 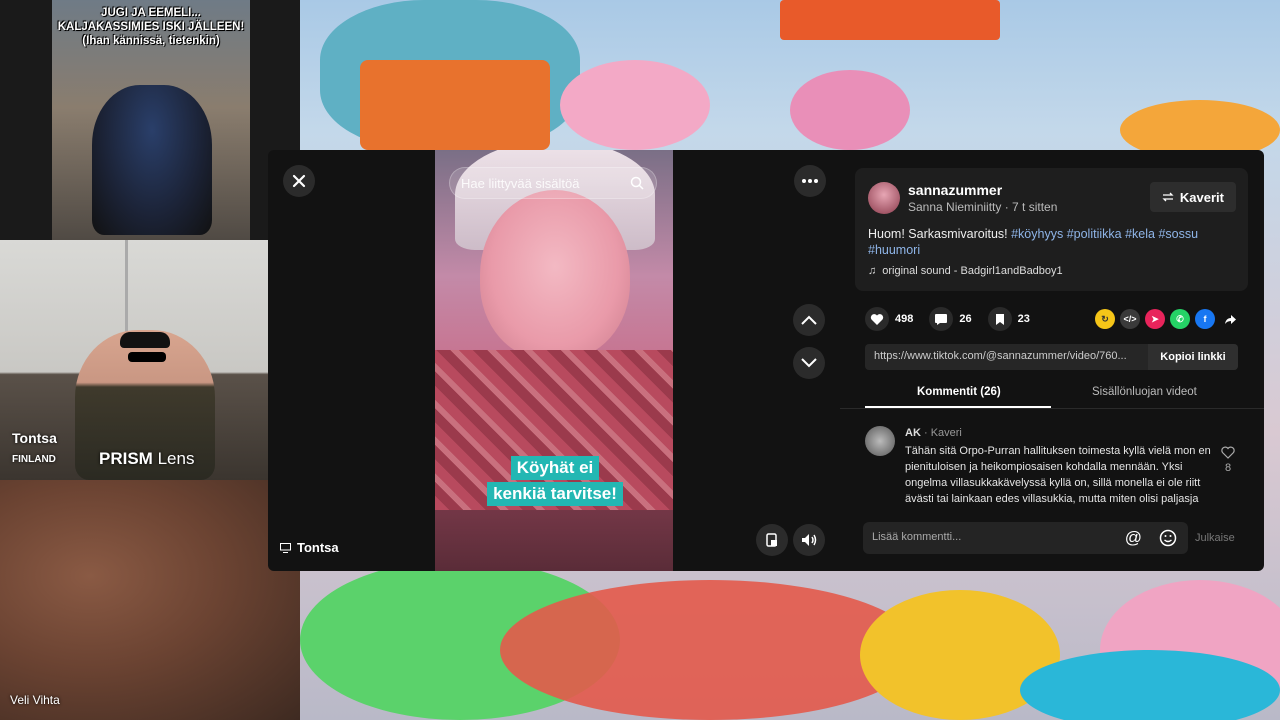 I want to click on comment-like-count: 8, so click(x=1228, y=468).